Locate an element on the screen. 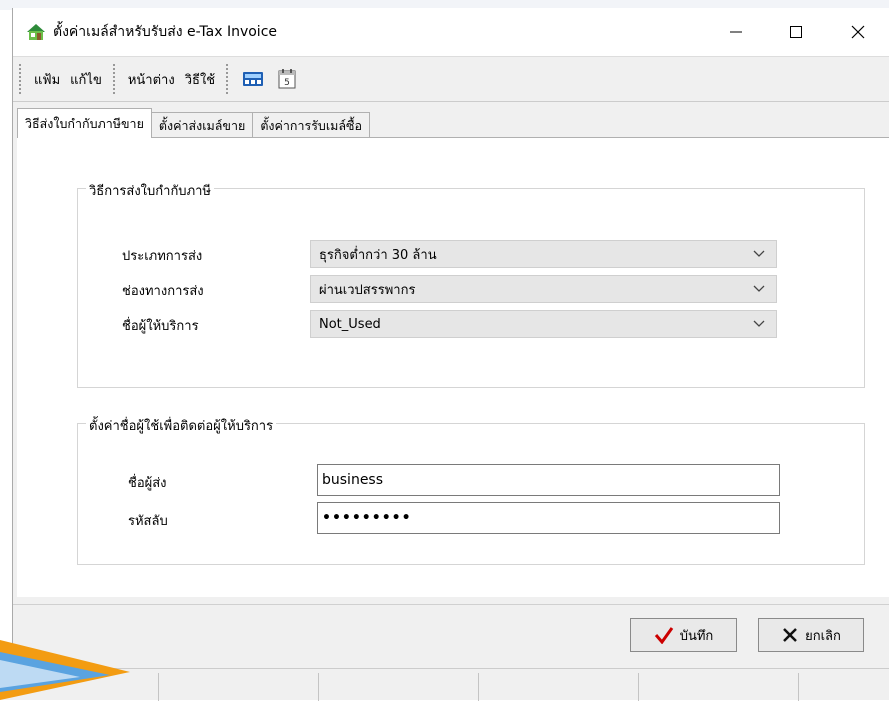 This screenshot has width=889, height=701. calendar-icon: 5 is located at coordinates (287, 79).